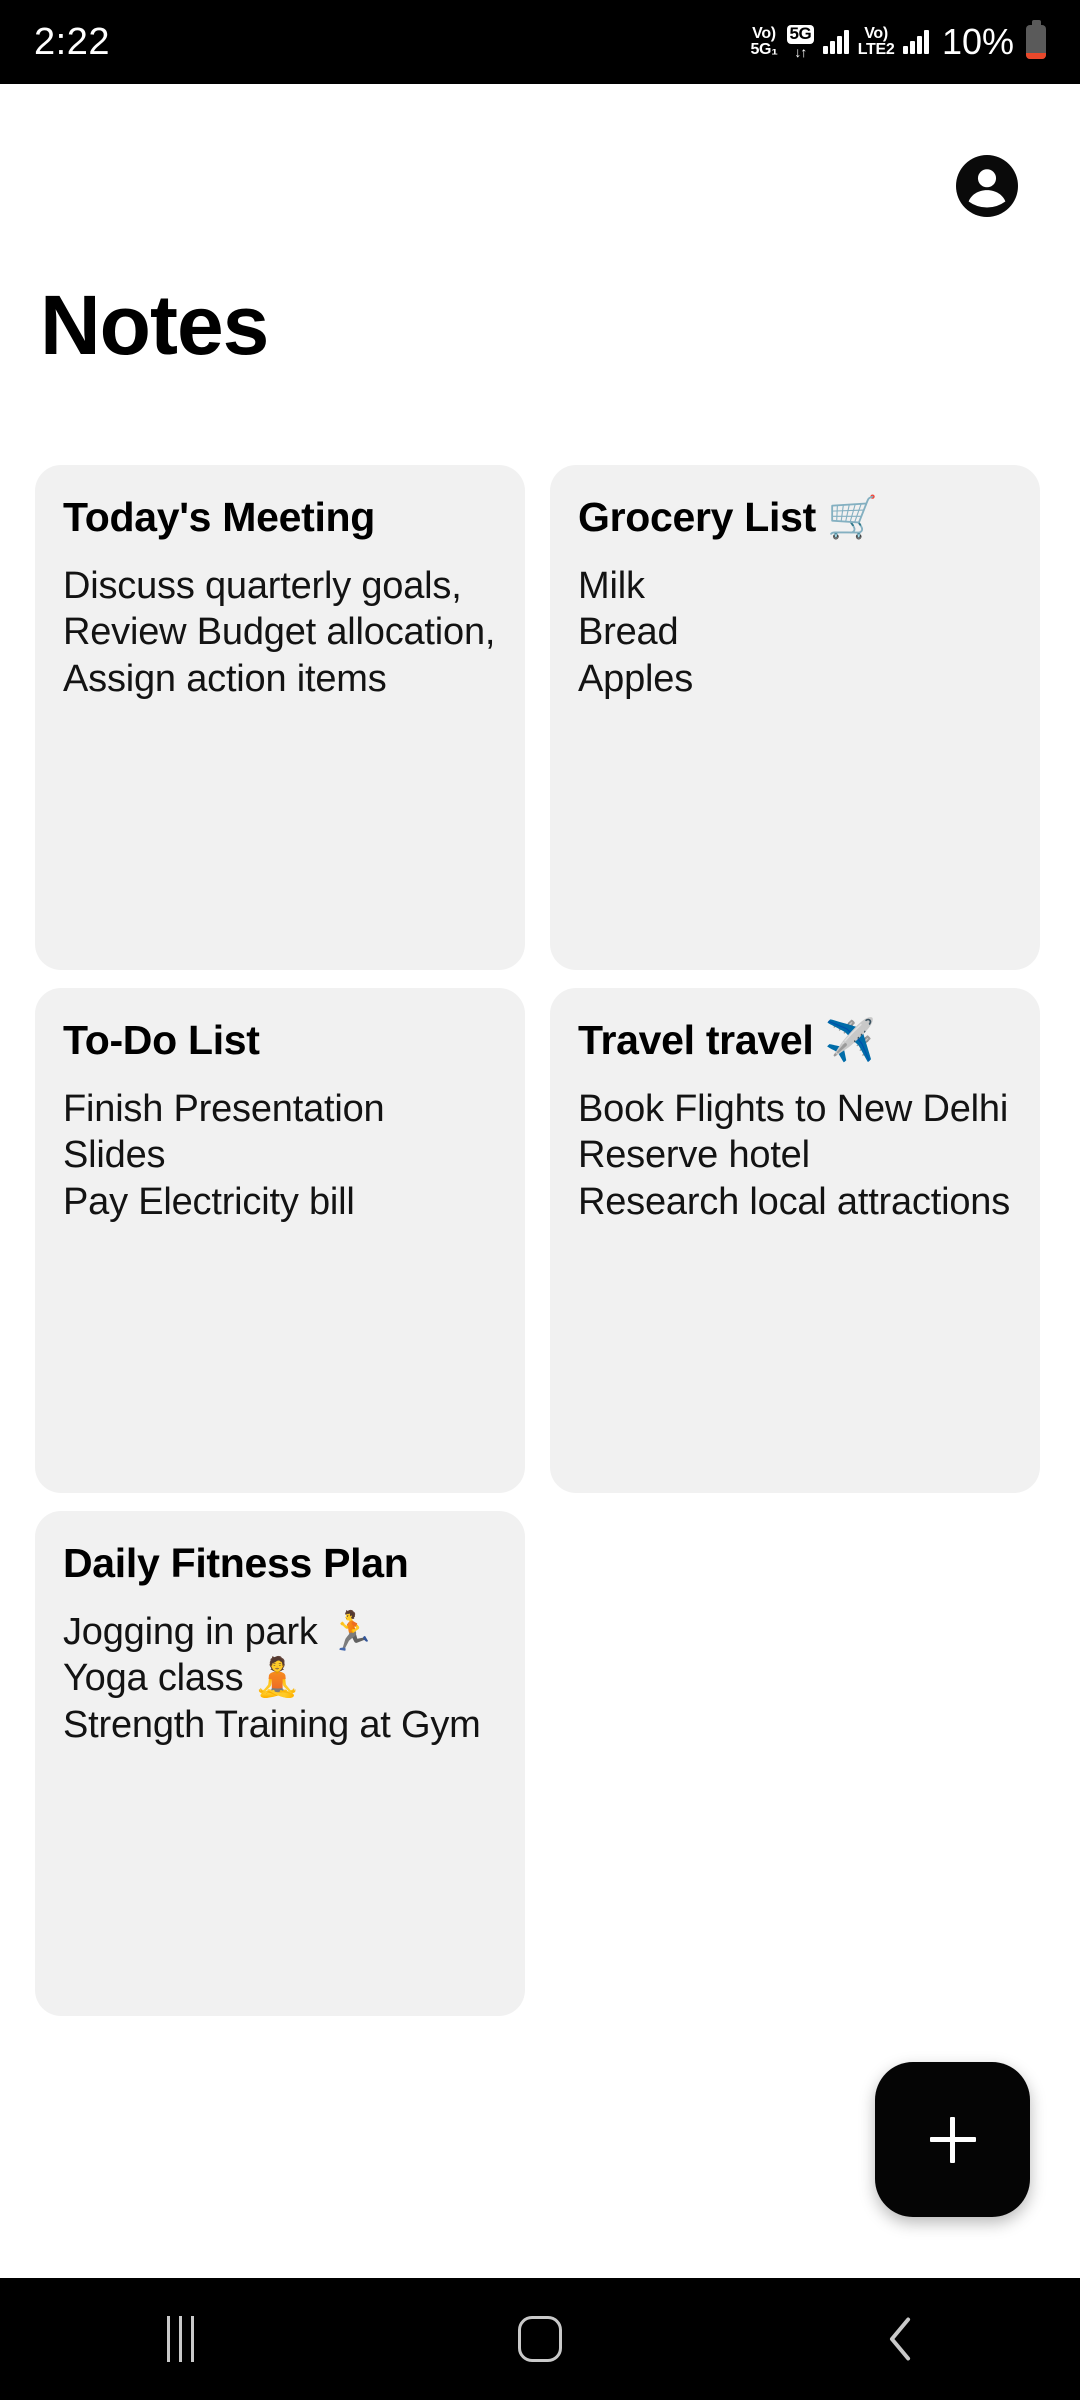 This screenshot has height=2400, width=1080. I want to click on nav-recents-button, so click(180, 2339).